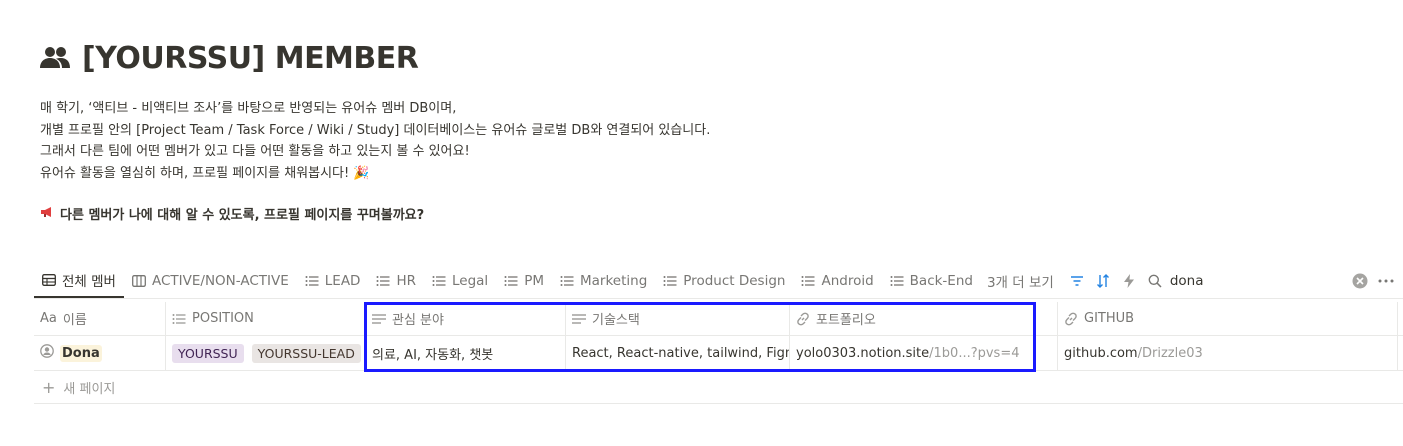 The image size is (1403, 446). What do you see at coordinates (48, 318) in the screenshot?
I see `text-type-icon: Aa` at bounding box center [48, 318].